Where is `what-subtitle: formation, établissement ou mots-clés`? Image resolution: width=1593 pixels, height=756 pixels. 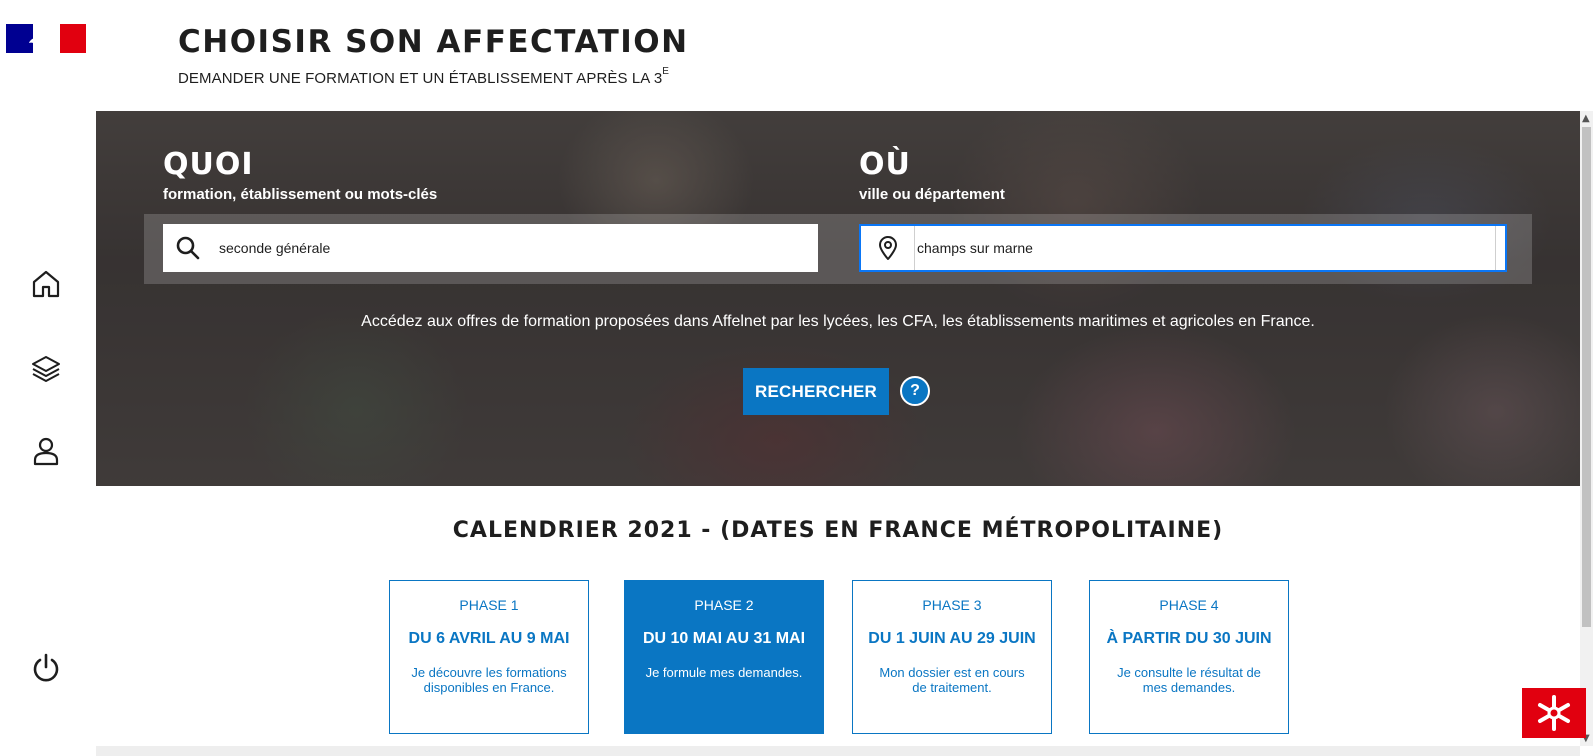
what-subtitle: formation, établissement ou mots-clés is located at coordinates (300, 194).